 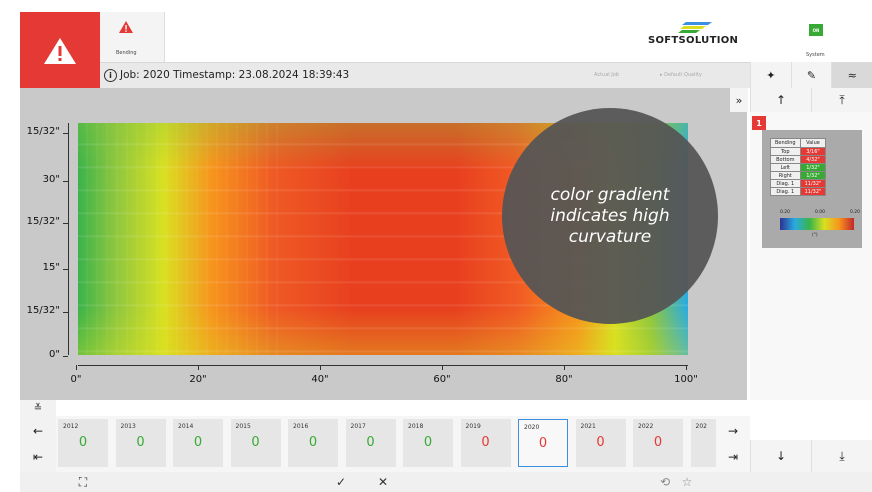 What do you see at coordinates (128, 426) in the screenshot?
I see `job-year: 2013` at bounding box center [128, 426].